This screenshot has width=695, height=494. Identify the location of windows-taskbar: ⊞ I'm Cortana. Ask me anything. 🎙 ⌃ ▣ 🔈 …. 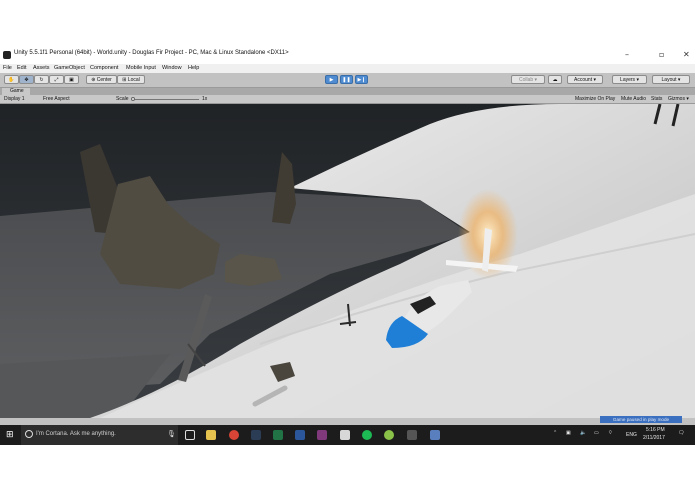
(347, 435).